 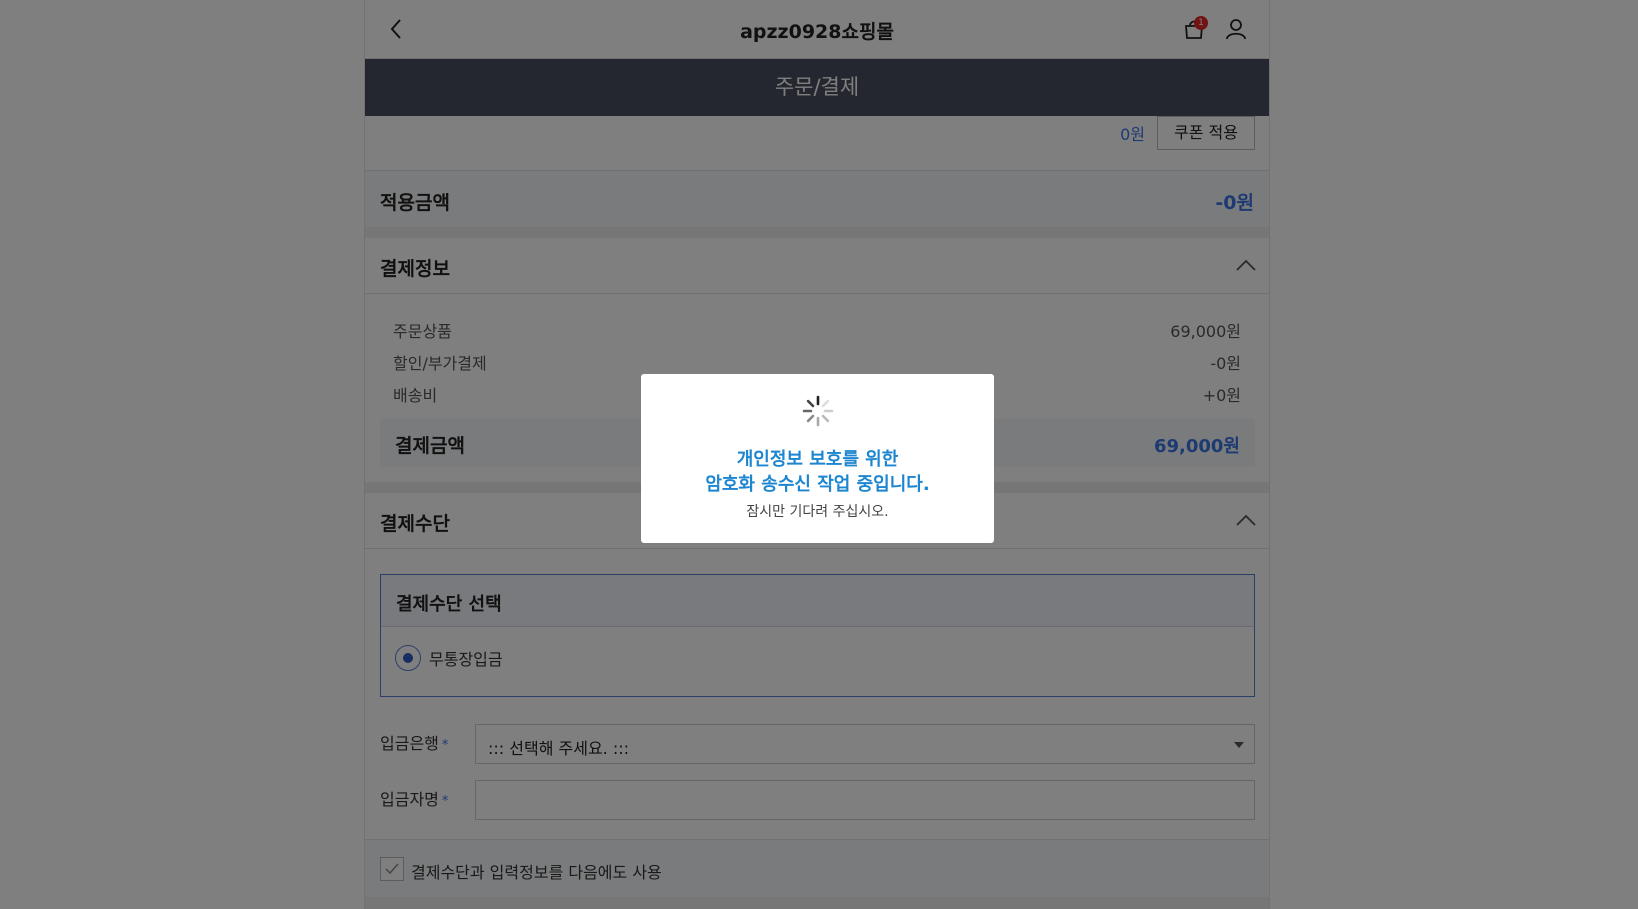 I want to click on loading-spinner-icon, so click(x=818, y=411).